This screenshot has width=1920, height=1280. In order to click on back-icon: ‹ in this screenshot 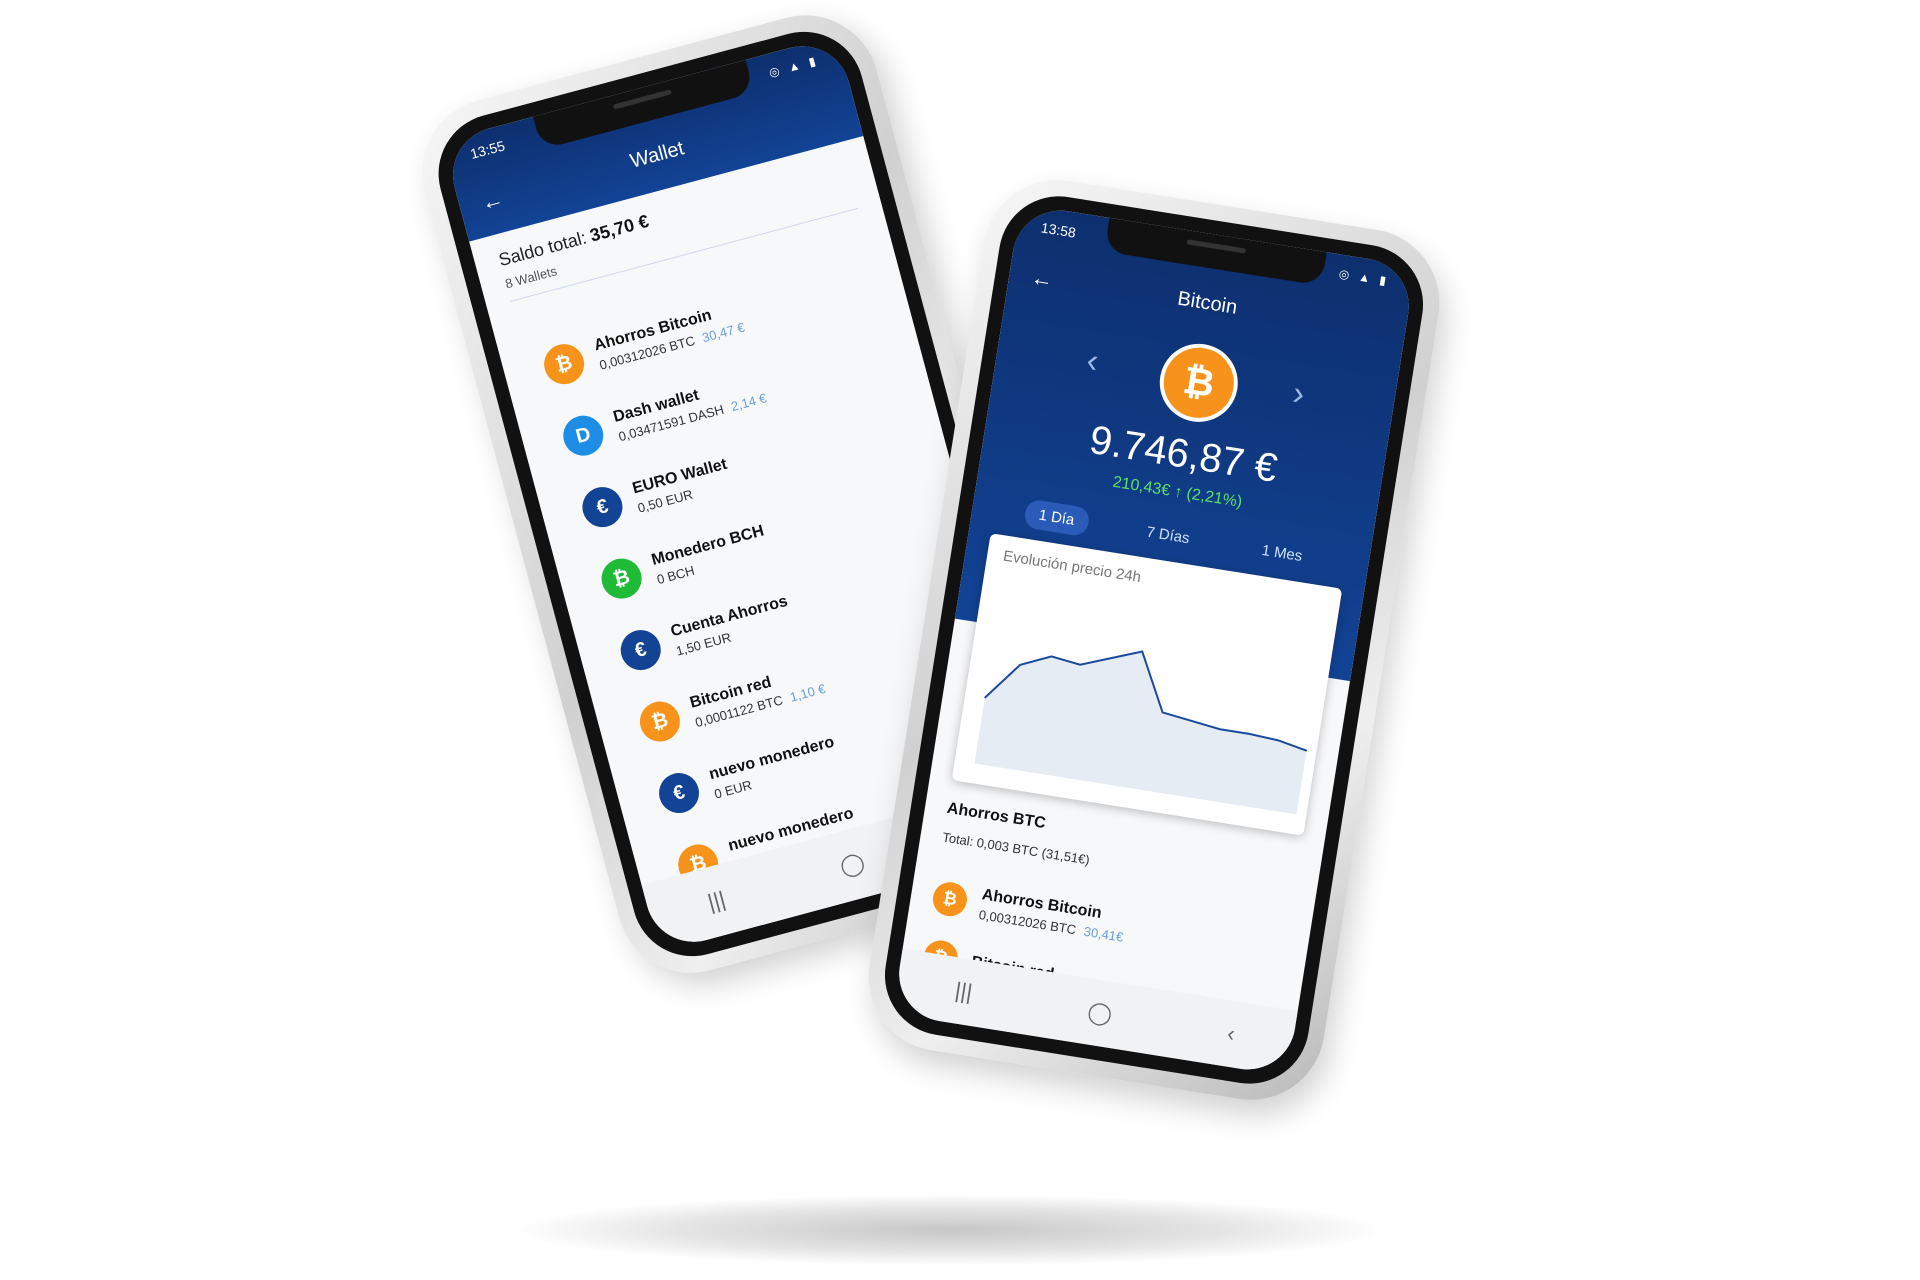, I will do `click(1231, 1034)`.